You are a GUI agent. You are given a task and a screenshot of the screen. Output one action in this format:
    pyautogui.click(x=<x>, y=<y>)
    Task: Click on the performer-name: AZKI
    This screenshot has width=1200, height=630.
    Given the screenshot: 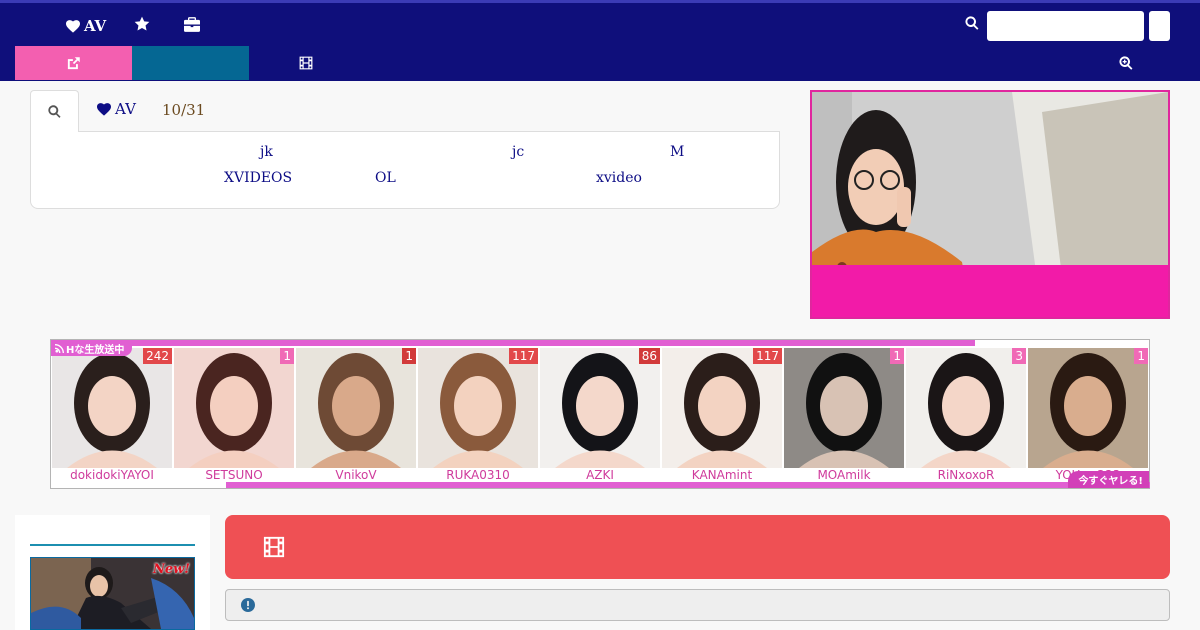 What is the action you would take?
    pyautogui.click(x=600, y=475)
    